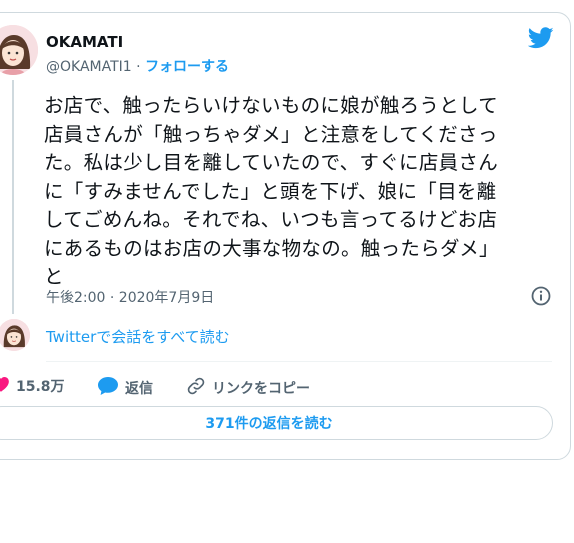 The width and height of the screenshot is (574, 543). I want to click on author-handle: @OKAMATI1, so click(89, 67).